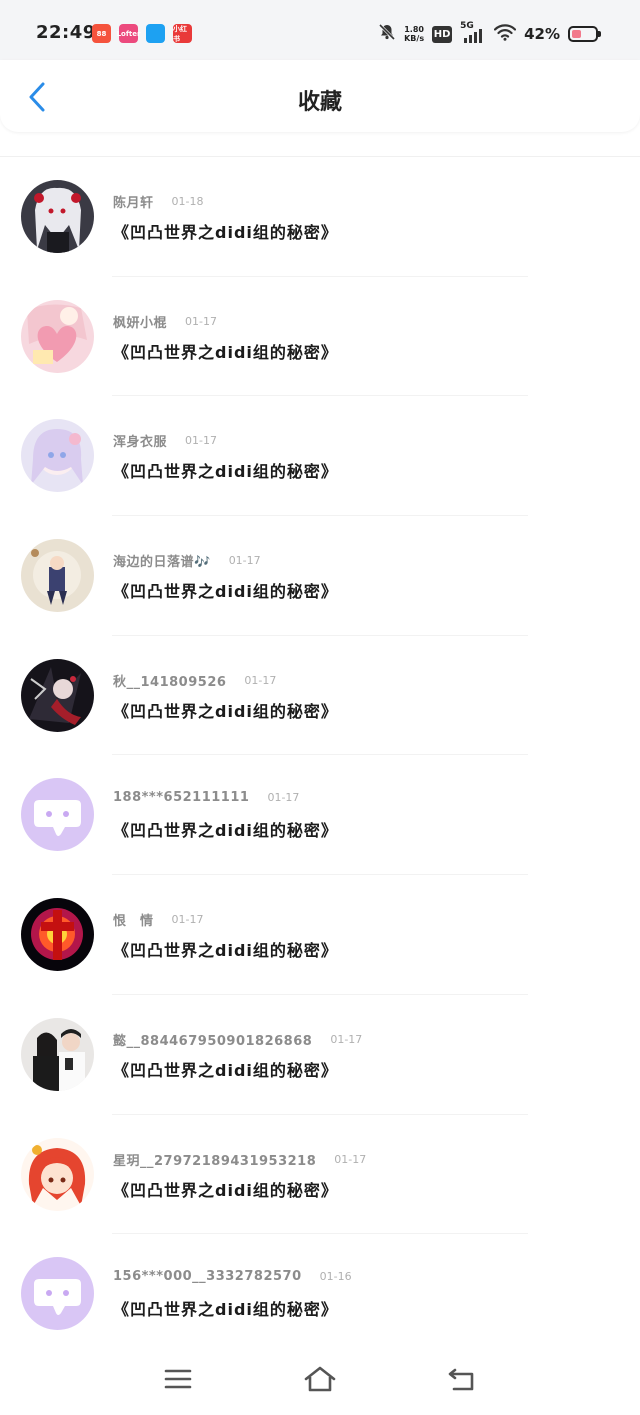  I want to click on item-meta: 188***652111111 01-17, so click(206, 797).